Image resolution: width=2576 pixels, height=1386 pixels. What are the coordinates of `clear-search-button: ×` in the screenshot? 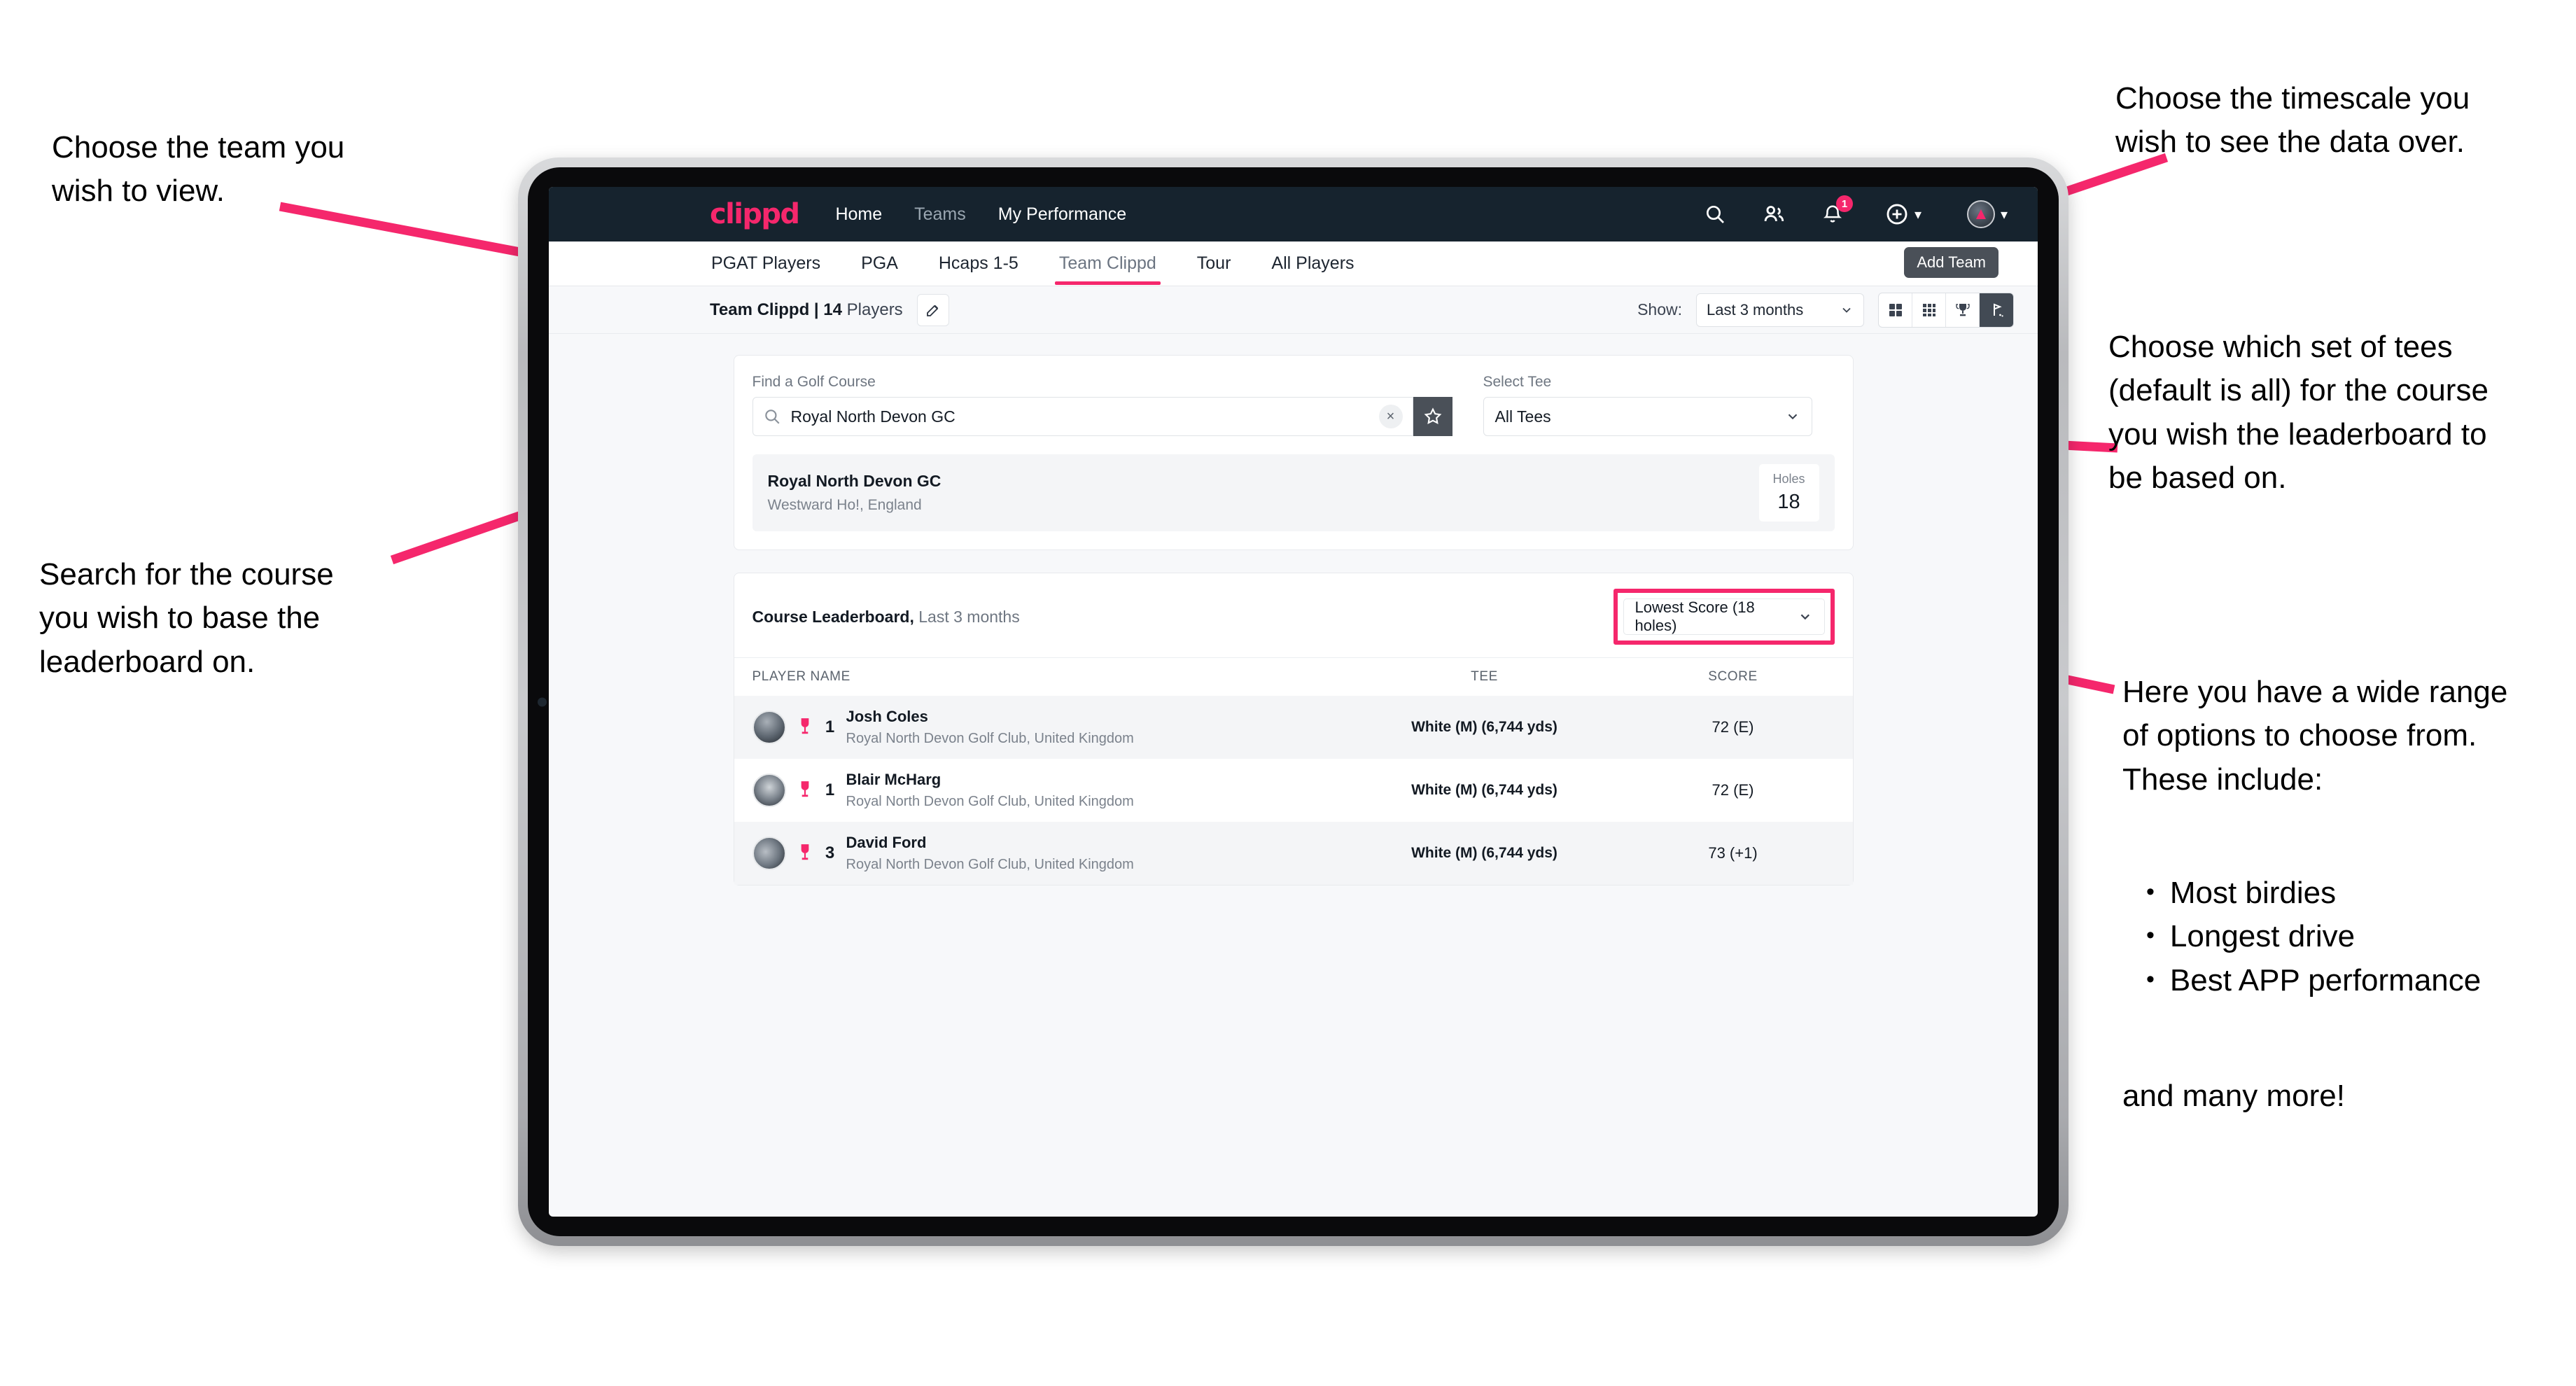 It's located at (1390, 416).